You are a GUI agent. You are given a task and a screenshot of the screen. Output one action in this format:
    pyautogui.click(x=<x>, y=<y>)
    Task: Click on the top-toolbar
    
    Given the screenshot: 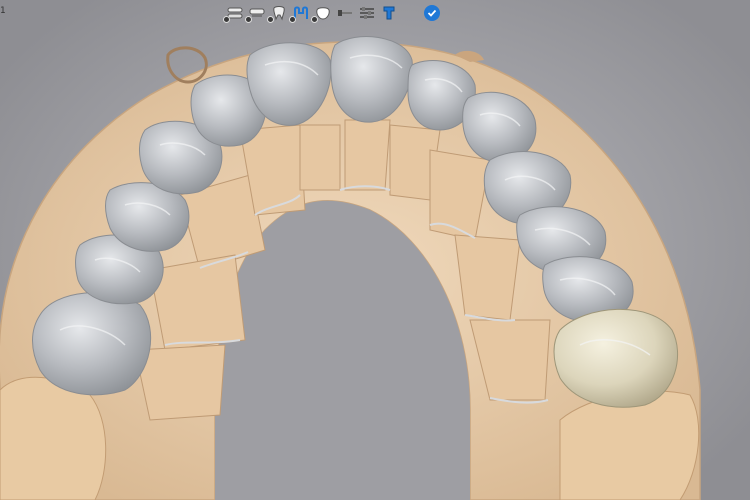 What is the action you would take?
    pyautogui.click(x=331, y=13)
    